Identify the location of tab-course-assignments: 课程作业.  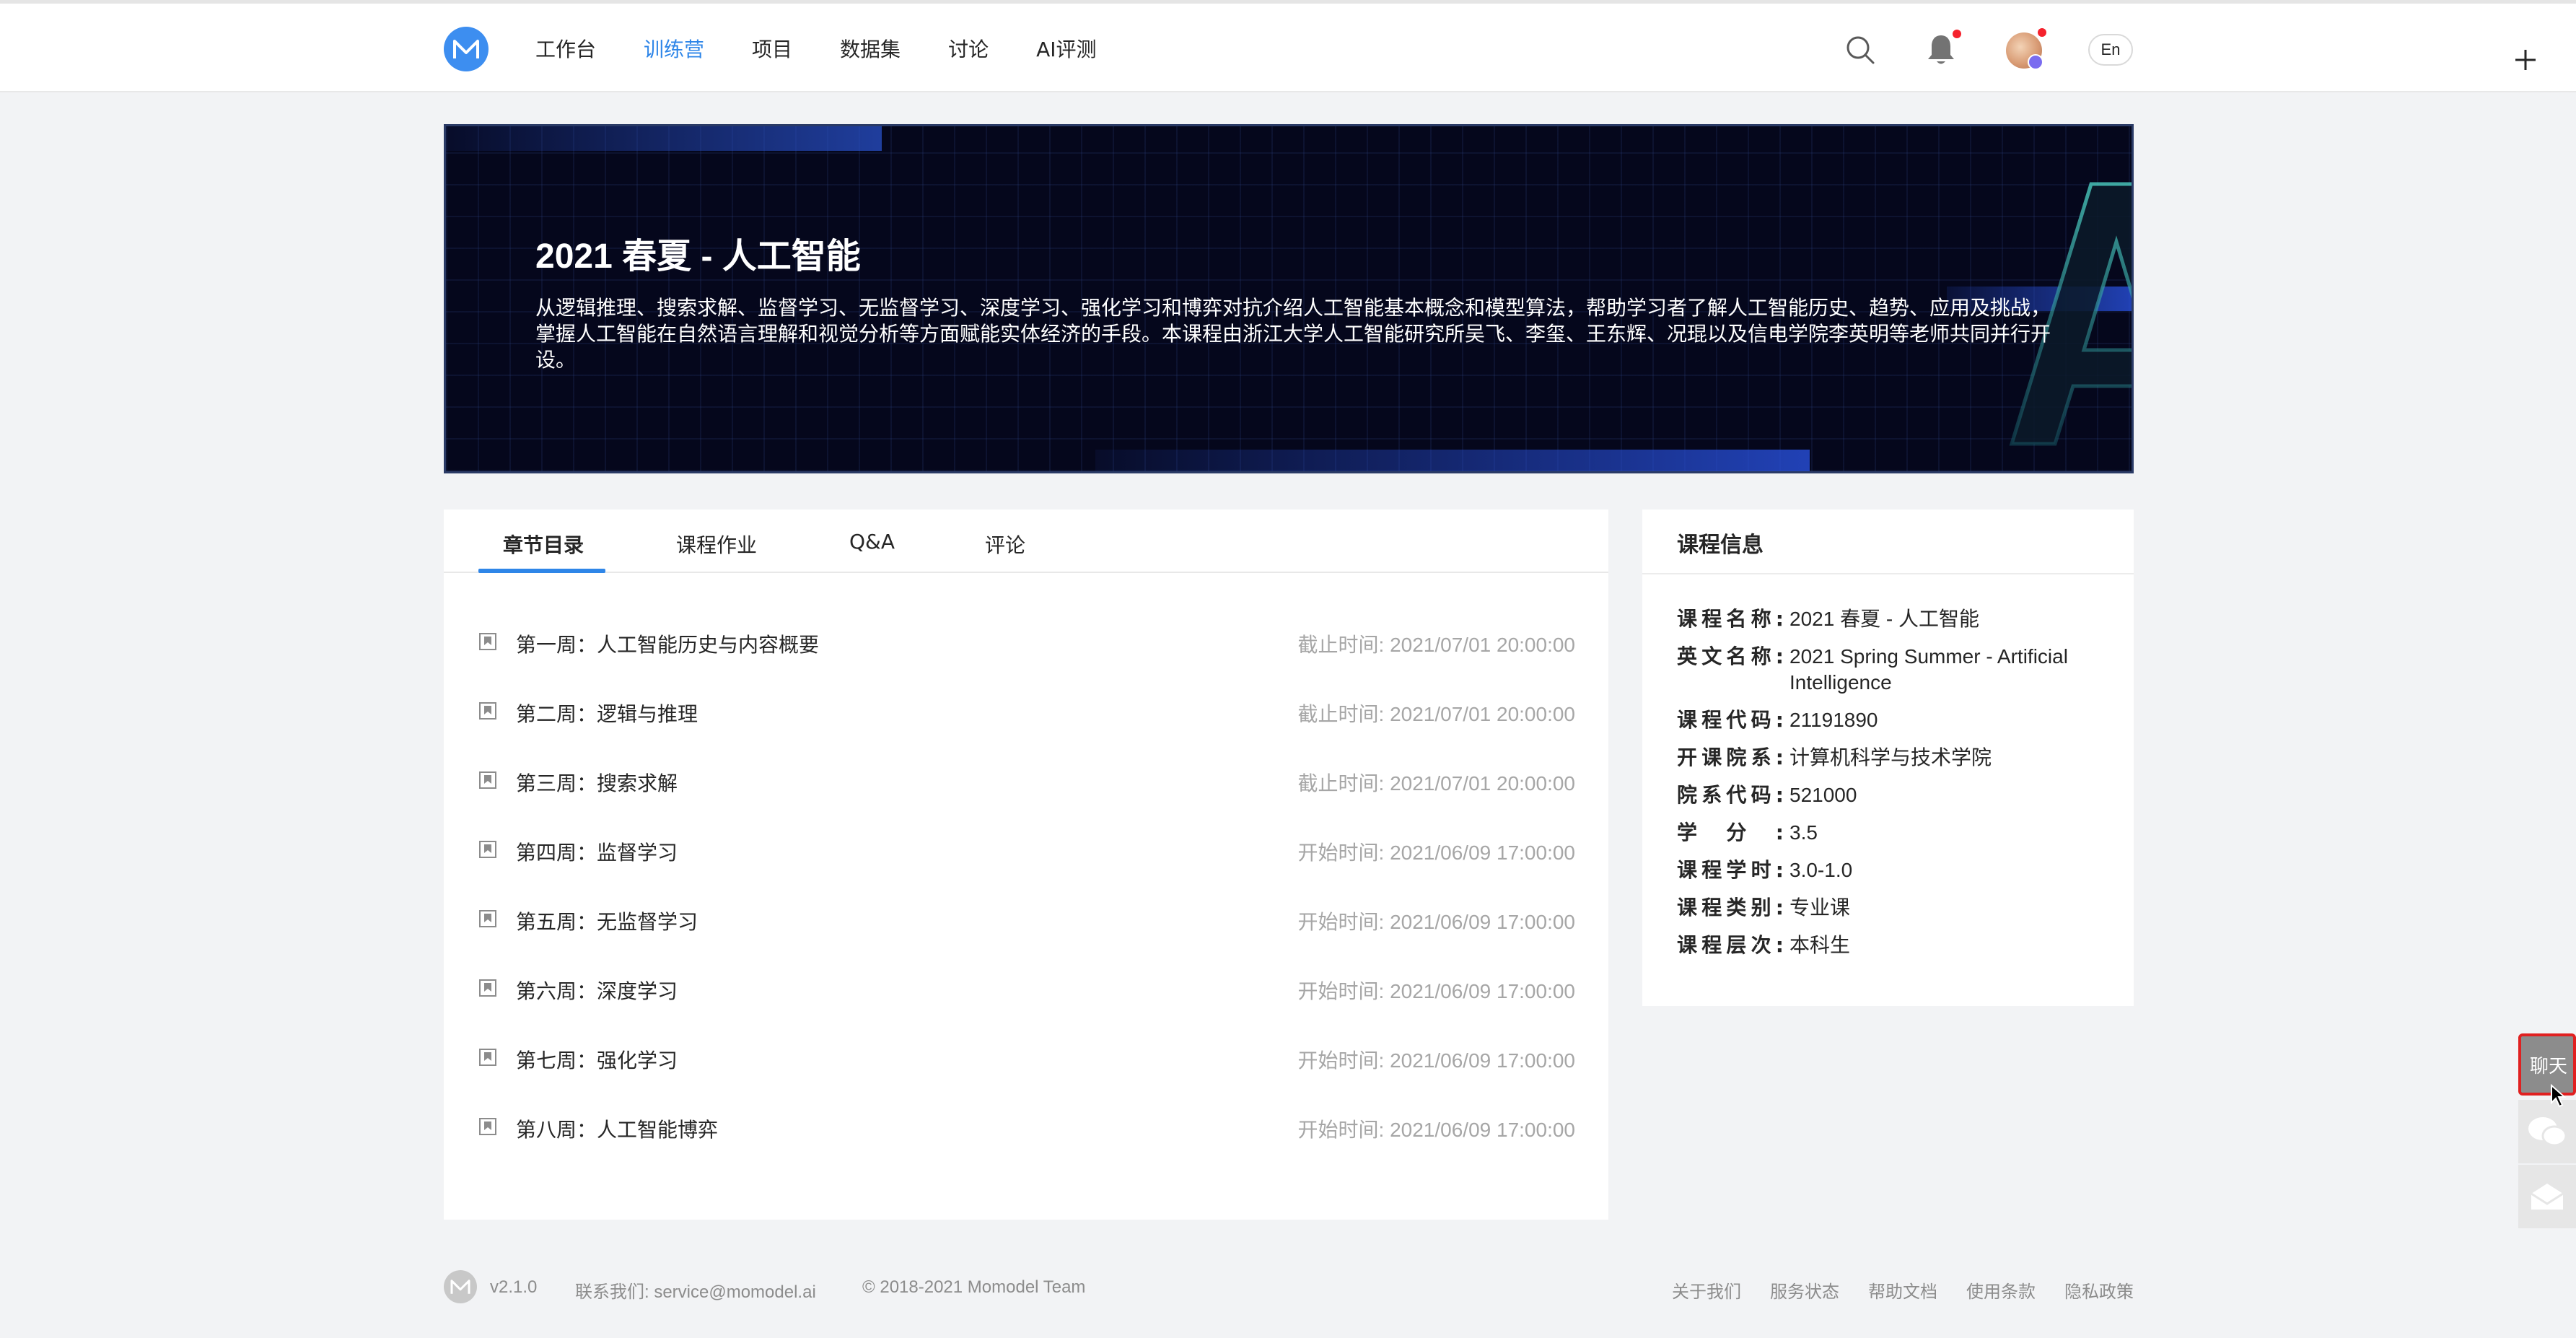
(716, 544).